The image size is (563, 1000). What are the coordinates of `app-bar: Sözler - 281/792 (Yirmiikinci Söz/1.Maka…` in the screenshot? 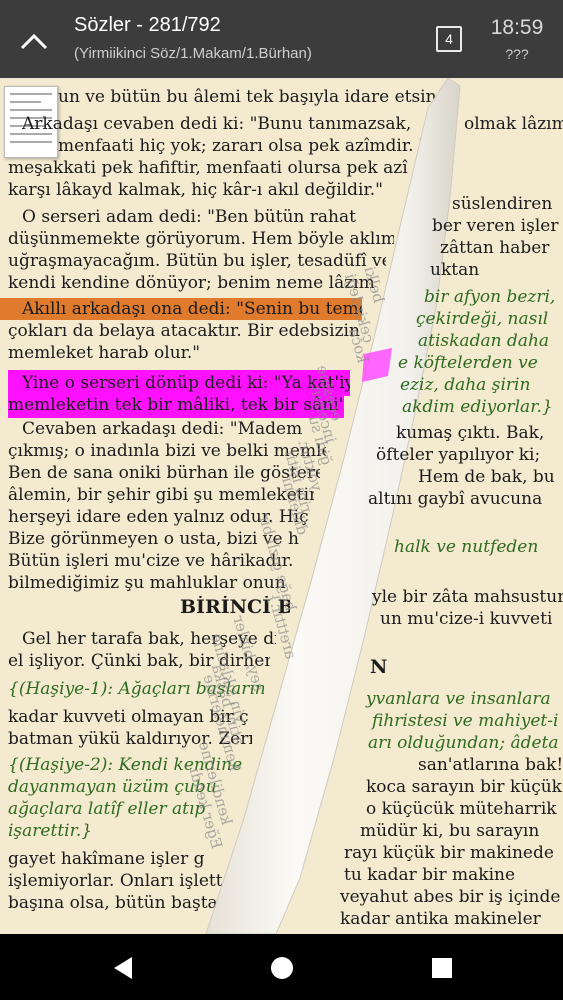 It's located at (281, 39).